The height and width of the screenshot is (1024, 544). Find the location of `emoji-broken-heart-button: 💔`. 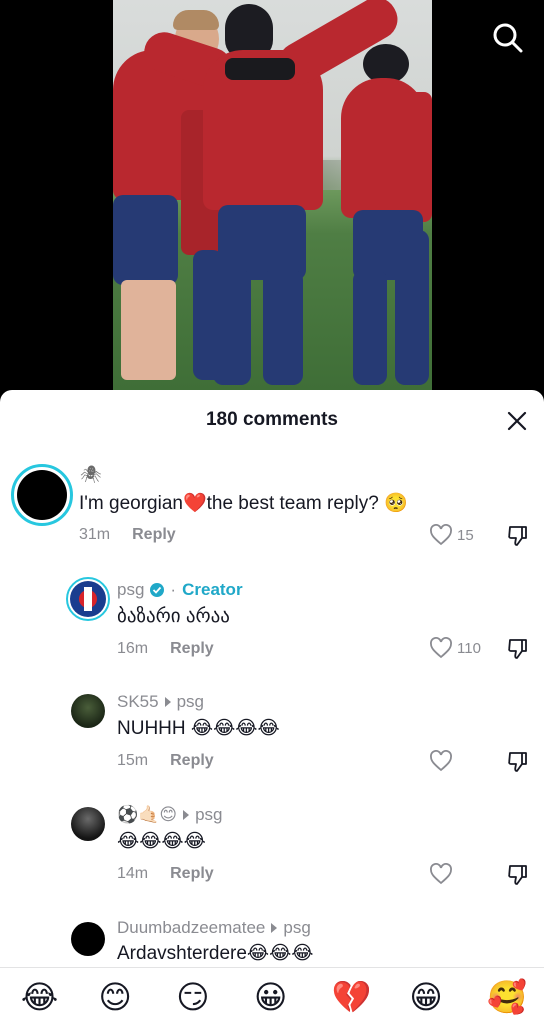

emoji-broken-heart-button: 💔 is located at coordinates (351, 996).